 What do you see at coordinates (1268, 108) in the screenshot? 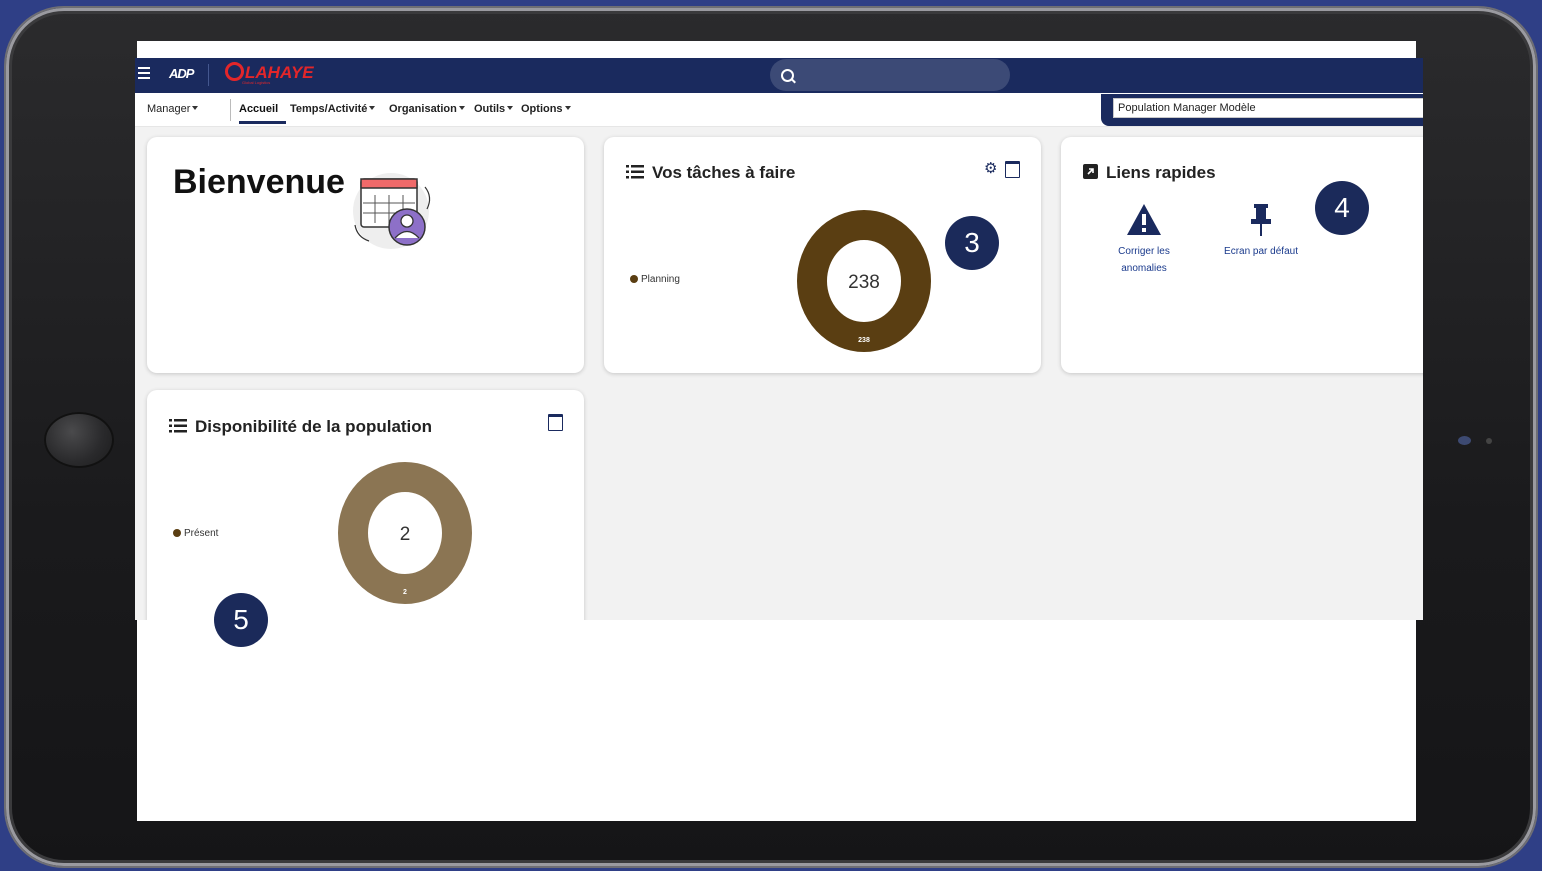
I see `population-select: Population Manager Modèle` at bounding box center [1268, 108].